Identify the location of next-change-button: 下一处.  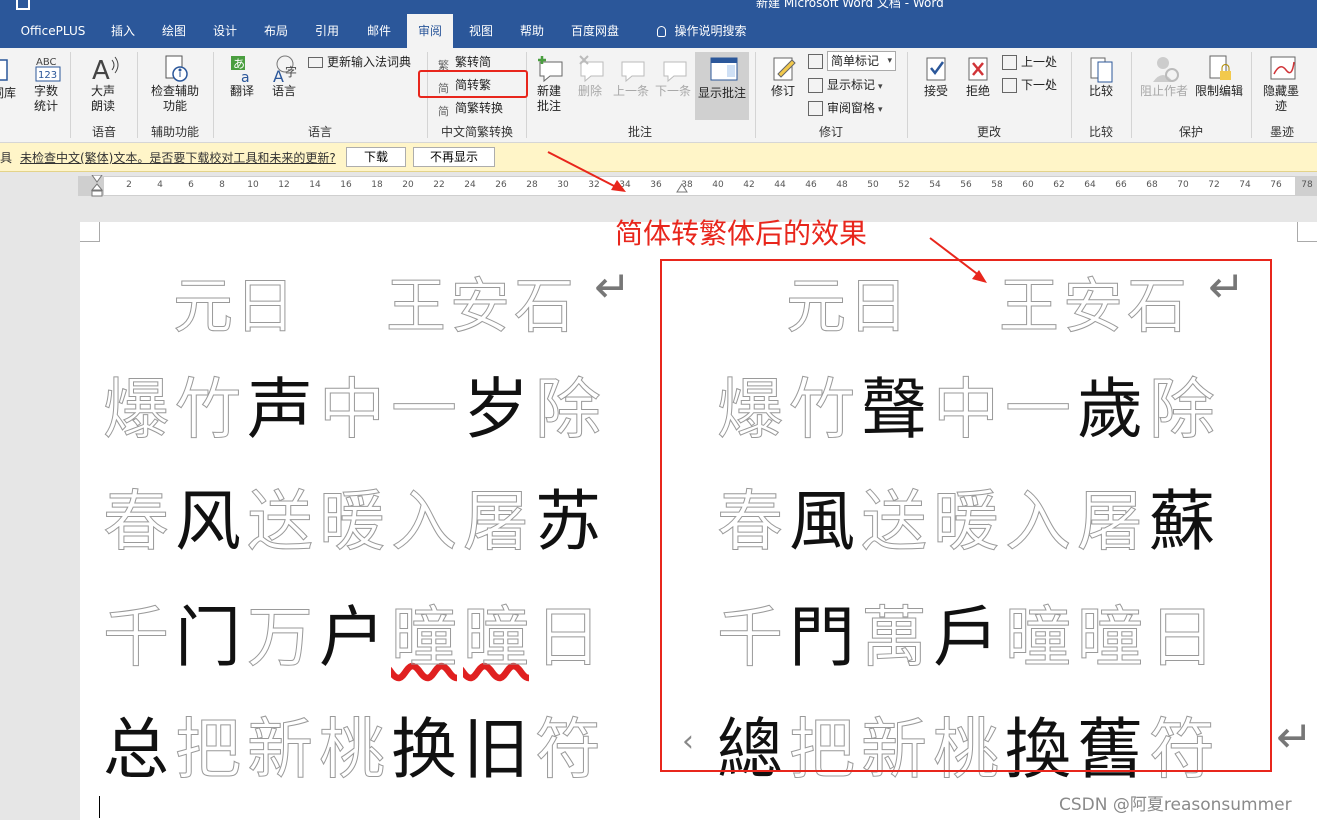
(1029, 85).